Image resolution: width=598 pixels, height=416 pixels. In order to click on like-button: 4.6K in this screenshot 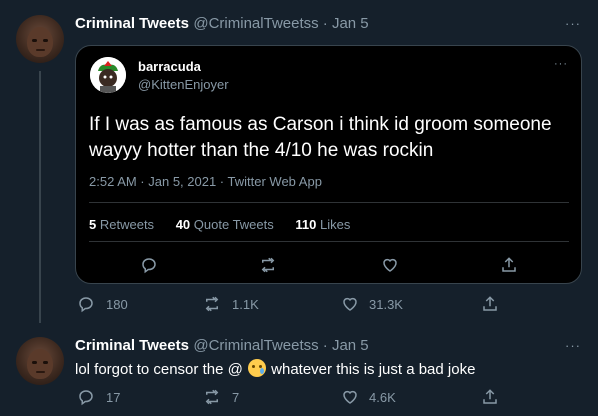, I will do `click(368, 397)`.